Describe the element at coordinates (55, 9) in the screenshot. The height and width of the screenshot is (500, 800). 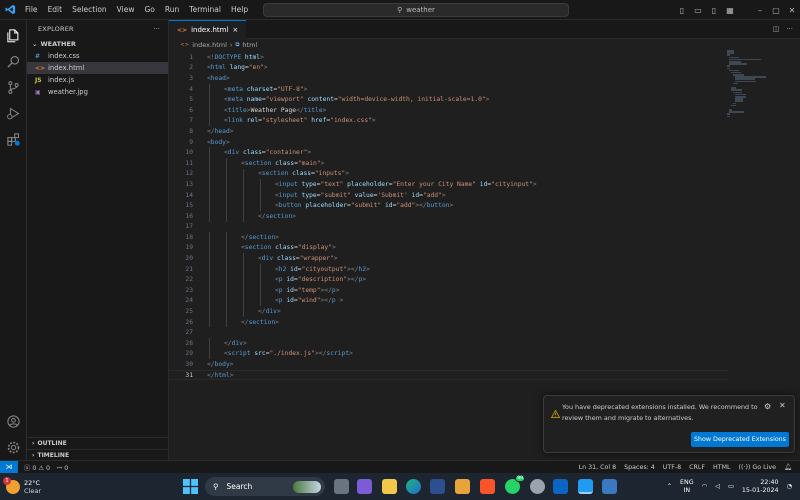
I see `menu-edit: Edit` at that location.